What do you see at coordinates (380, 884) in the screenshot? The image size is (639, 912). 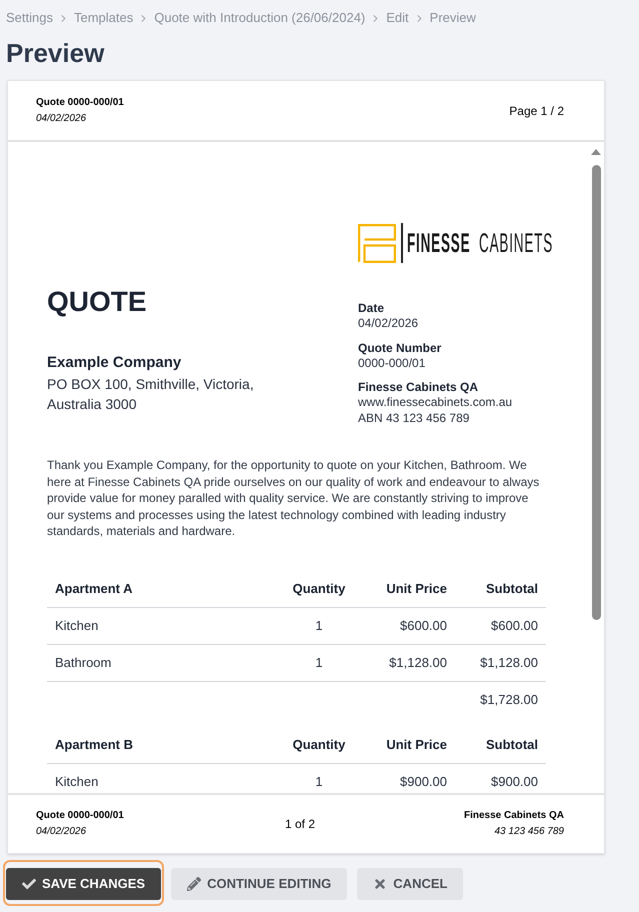 I see `close-icon` at bounding box center [380, 884].